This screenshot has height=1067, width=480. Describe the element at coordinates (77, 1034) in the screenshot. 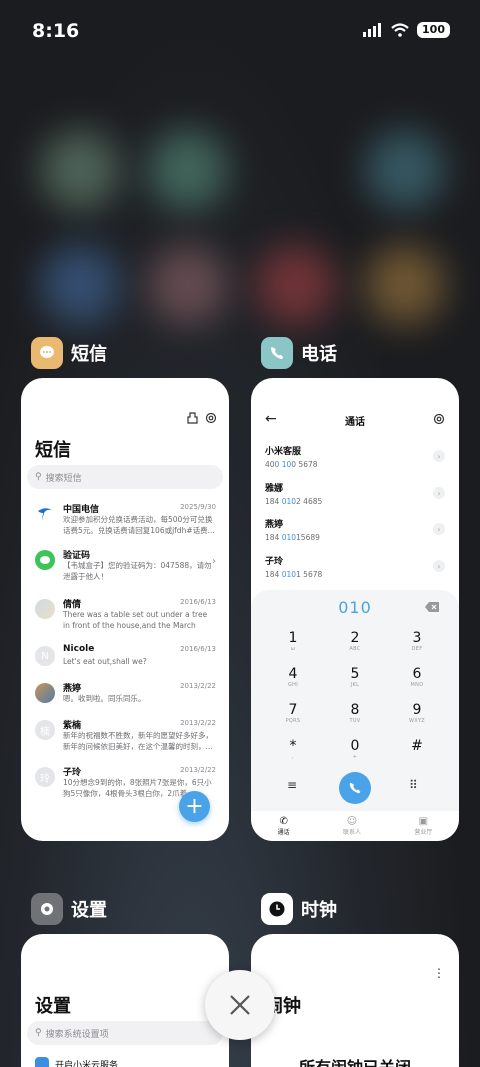

I see `search-placeholder: 搜索系统设置项` at that location.